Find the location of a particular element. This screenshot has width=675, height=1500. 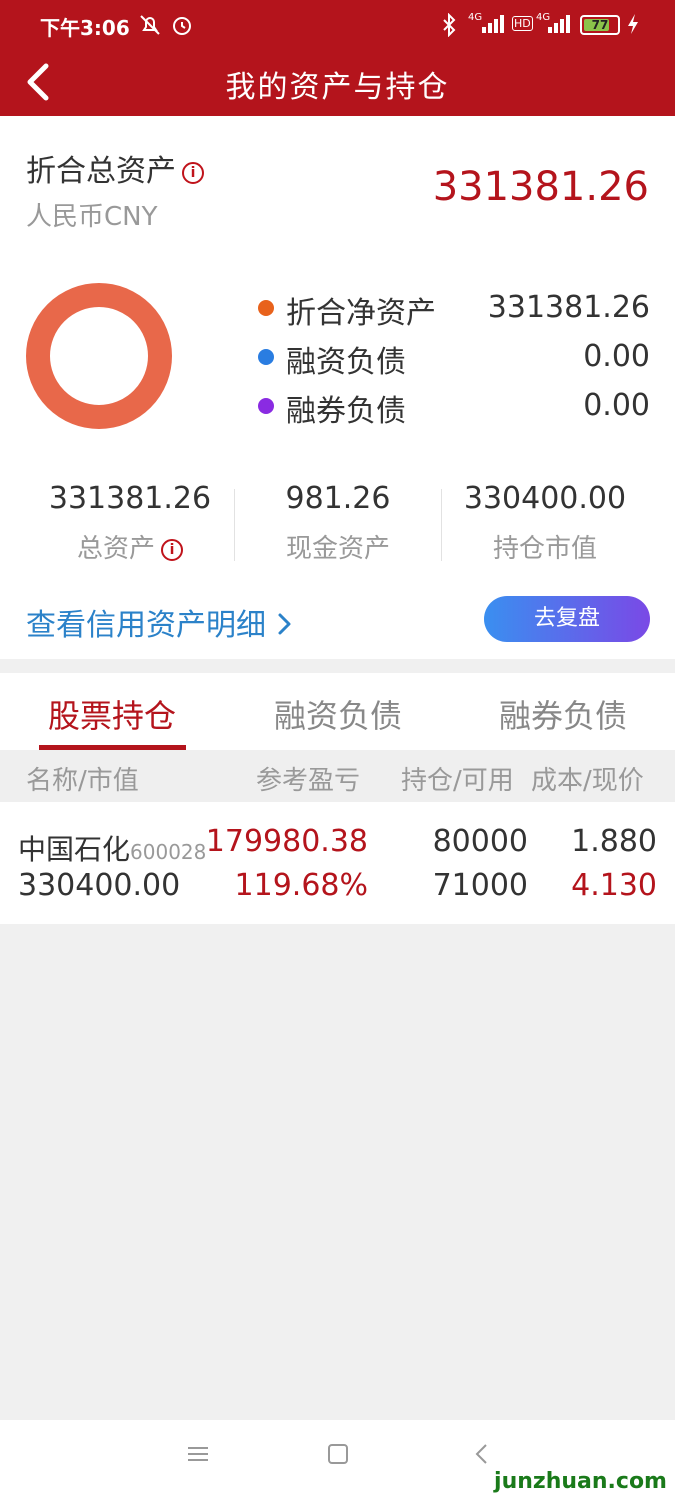

credit-detail-link: 查看信用资产明细 is located at coordinates (160, 622).